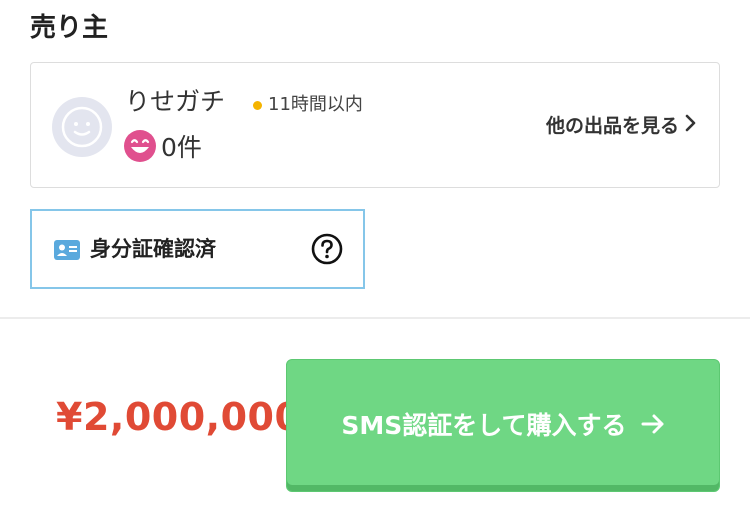  I want to click on rating-count: 0件, so click(181, 147).